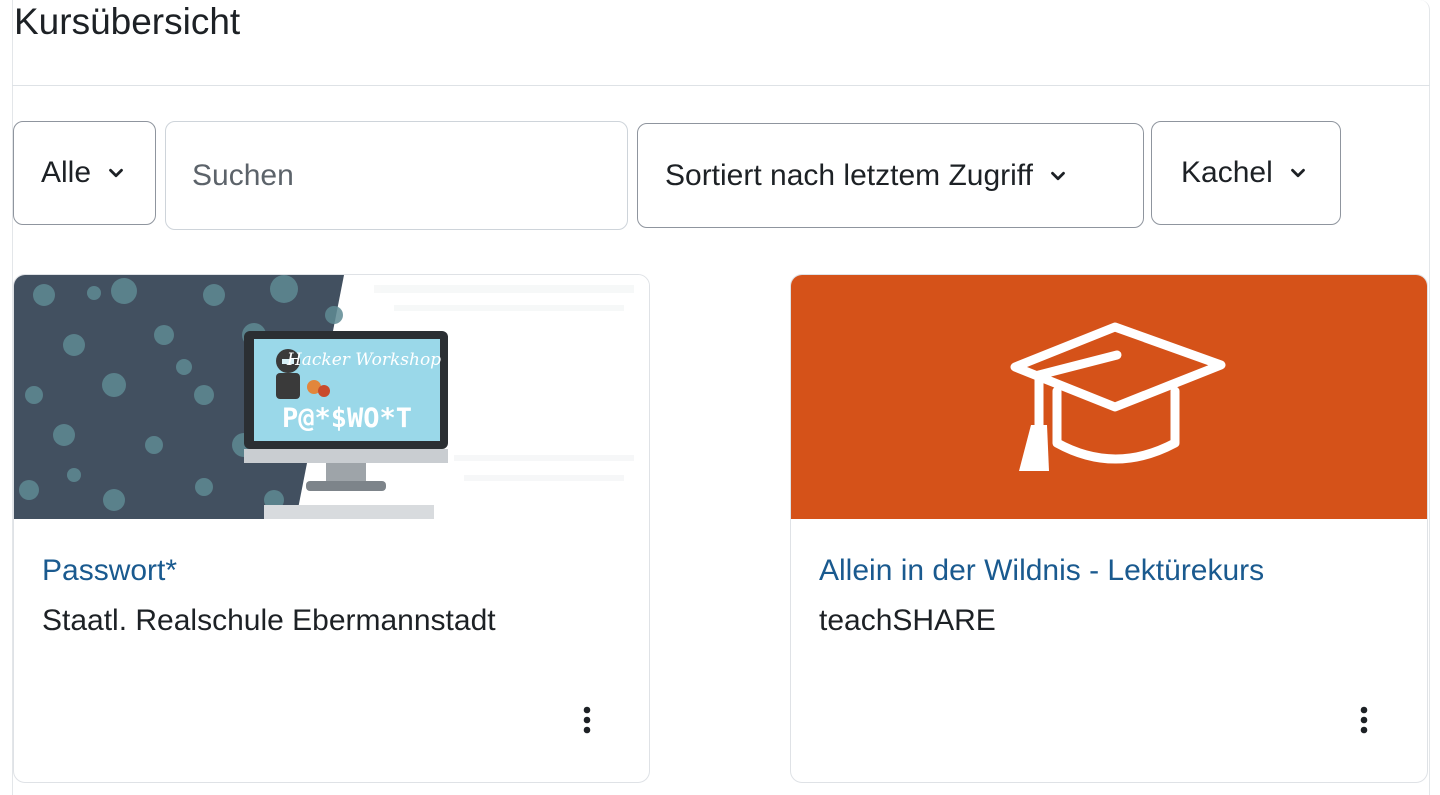 The width and height of the screenshot is (1440, 795). I want to click on image-handwriting: Hacker Workshop, so click(363, 360).